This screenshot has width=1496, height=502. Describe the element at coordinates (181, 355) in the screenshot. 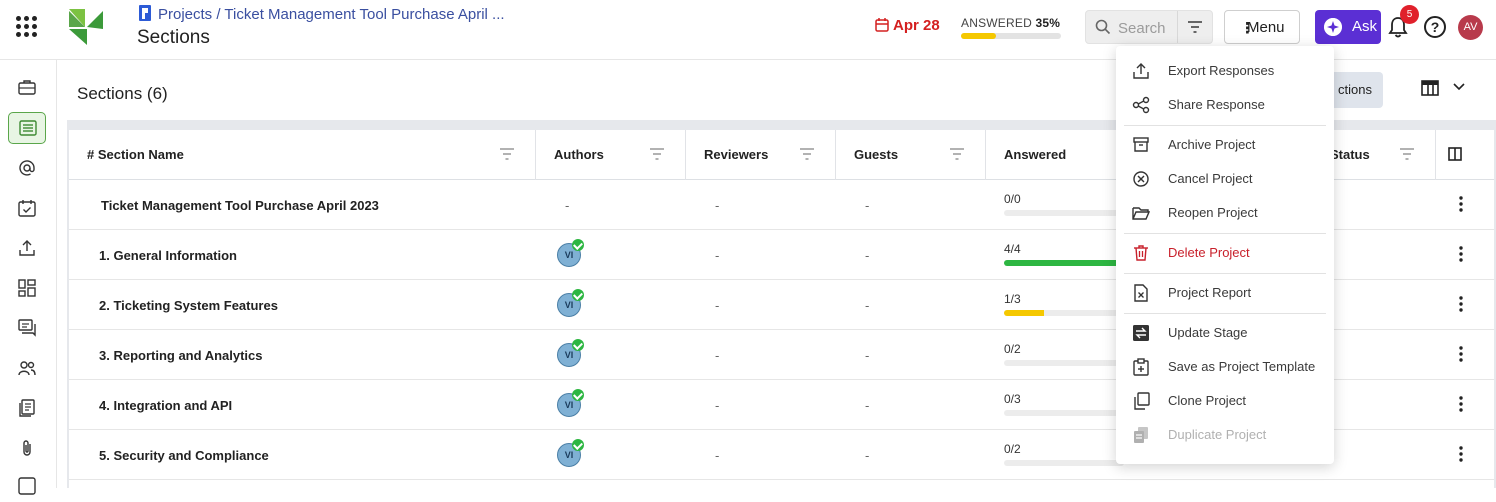

I see `section-name: 3. Reporting and Analytics` at that location.